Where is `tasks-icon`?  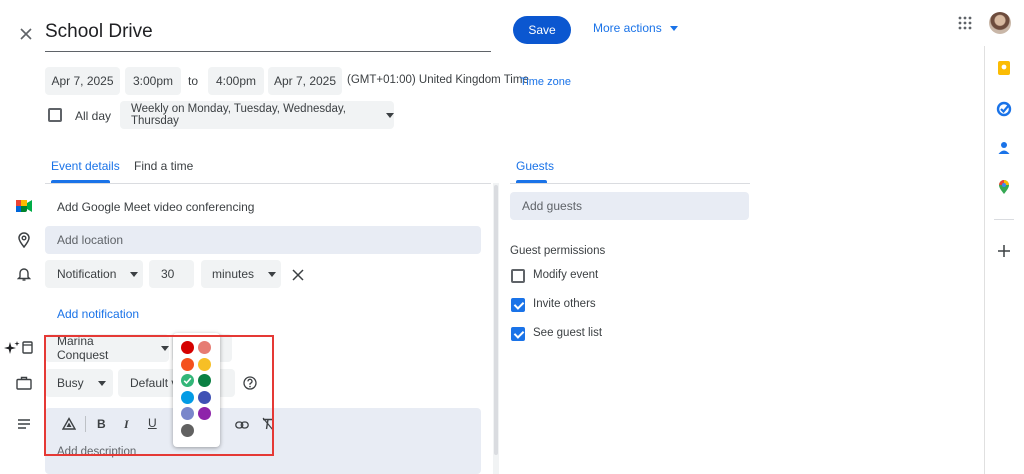 tasks-icon is located at coordinates (1004, 109).